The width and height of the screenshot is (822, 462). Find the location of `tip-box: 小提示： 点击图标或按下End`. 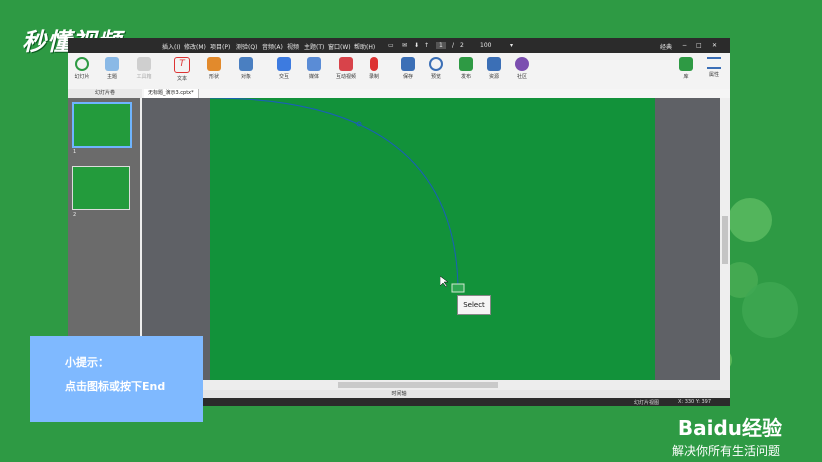

tip-box: 小提示： 点击图标或按下End is located at coordinates (116, 379).